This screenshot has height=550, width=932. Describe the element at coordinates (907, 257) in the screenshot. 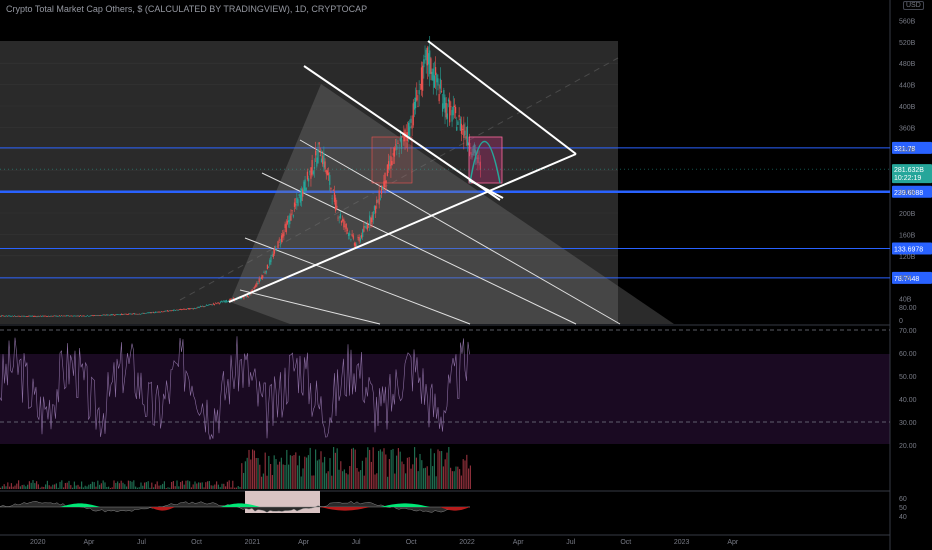

I see `price-tick-label: 120B` at that location.